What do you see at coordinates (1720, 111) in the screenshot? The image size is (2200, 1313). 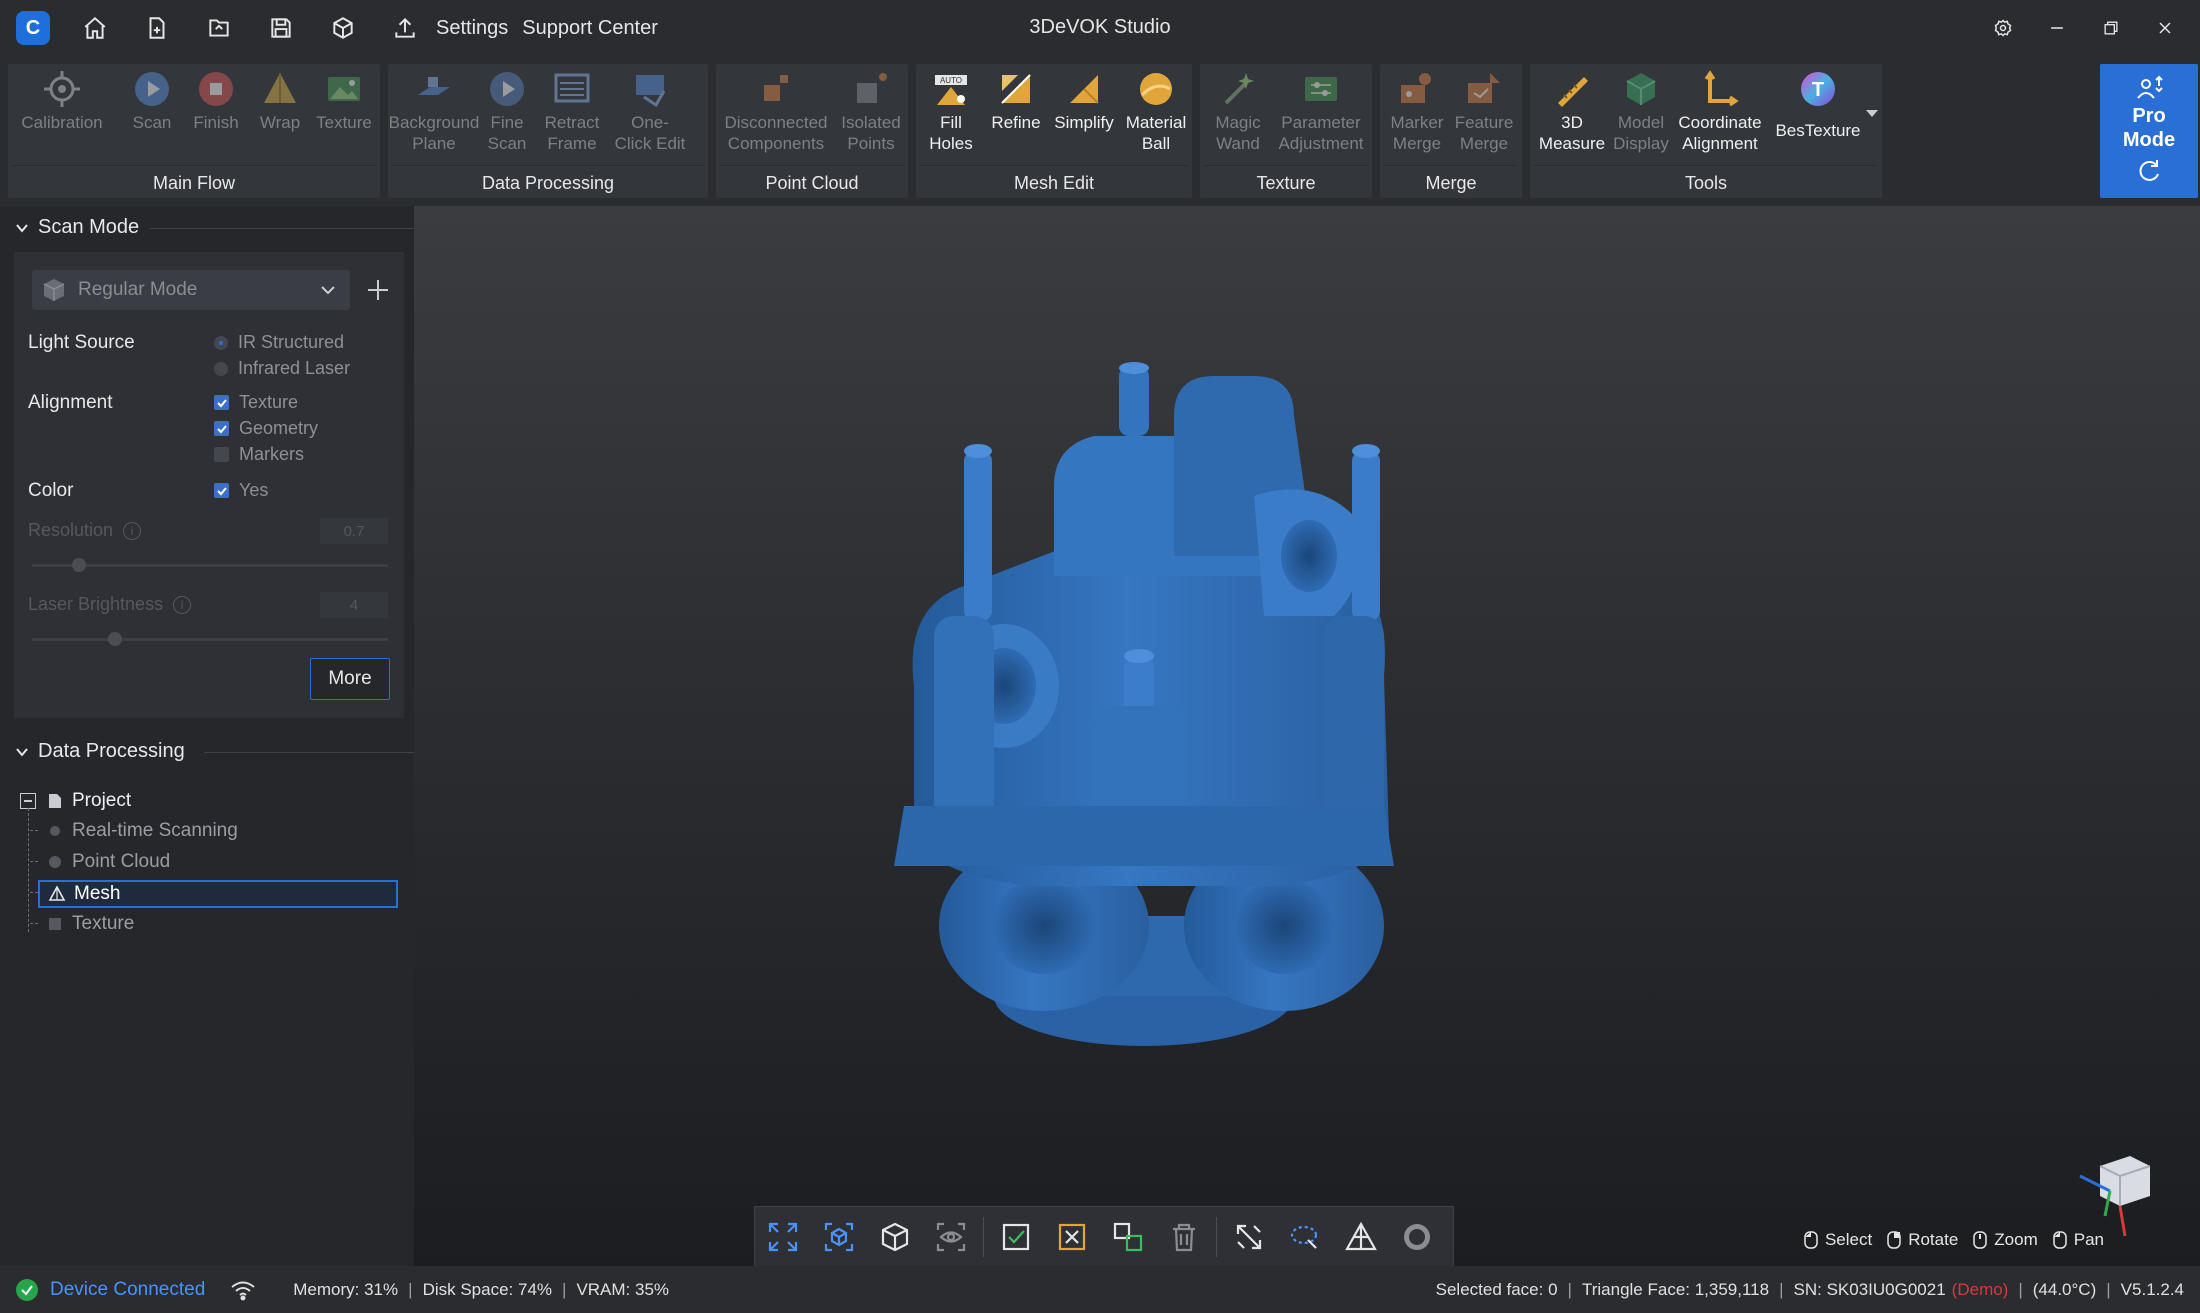 I see `coordinate-alignment-button: Coordinate Alignment` at bounding box center [1720, 111].